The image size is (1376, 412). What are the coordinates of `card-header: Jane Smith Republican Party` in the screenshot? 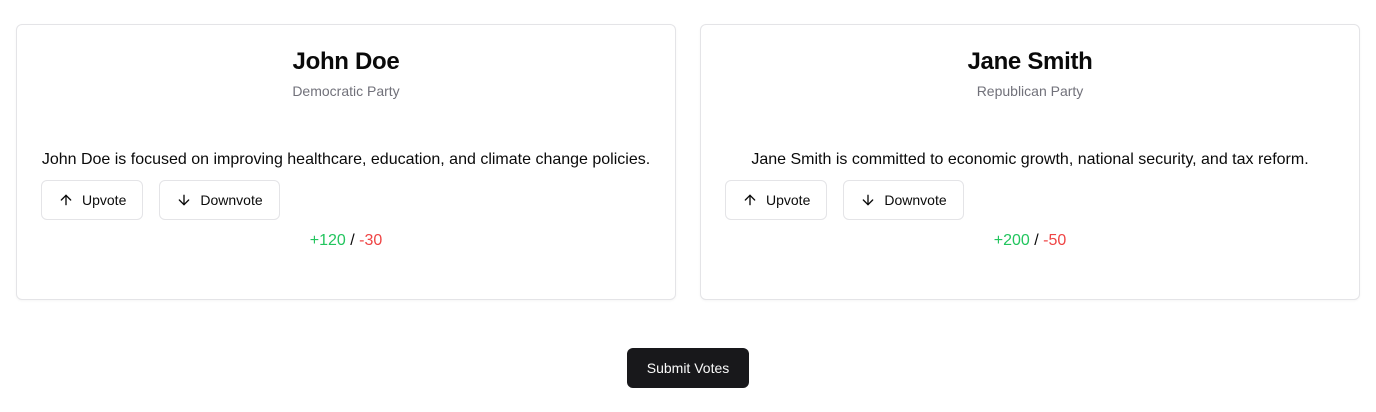 It's located at (1030, 73).